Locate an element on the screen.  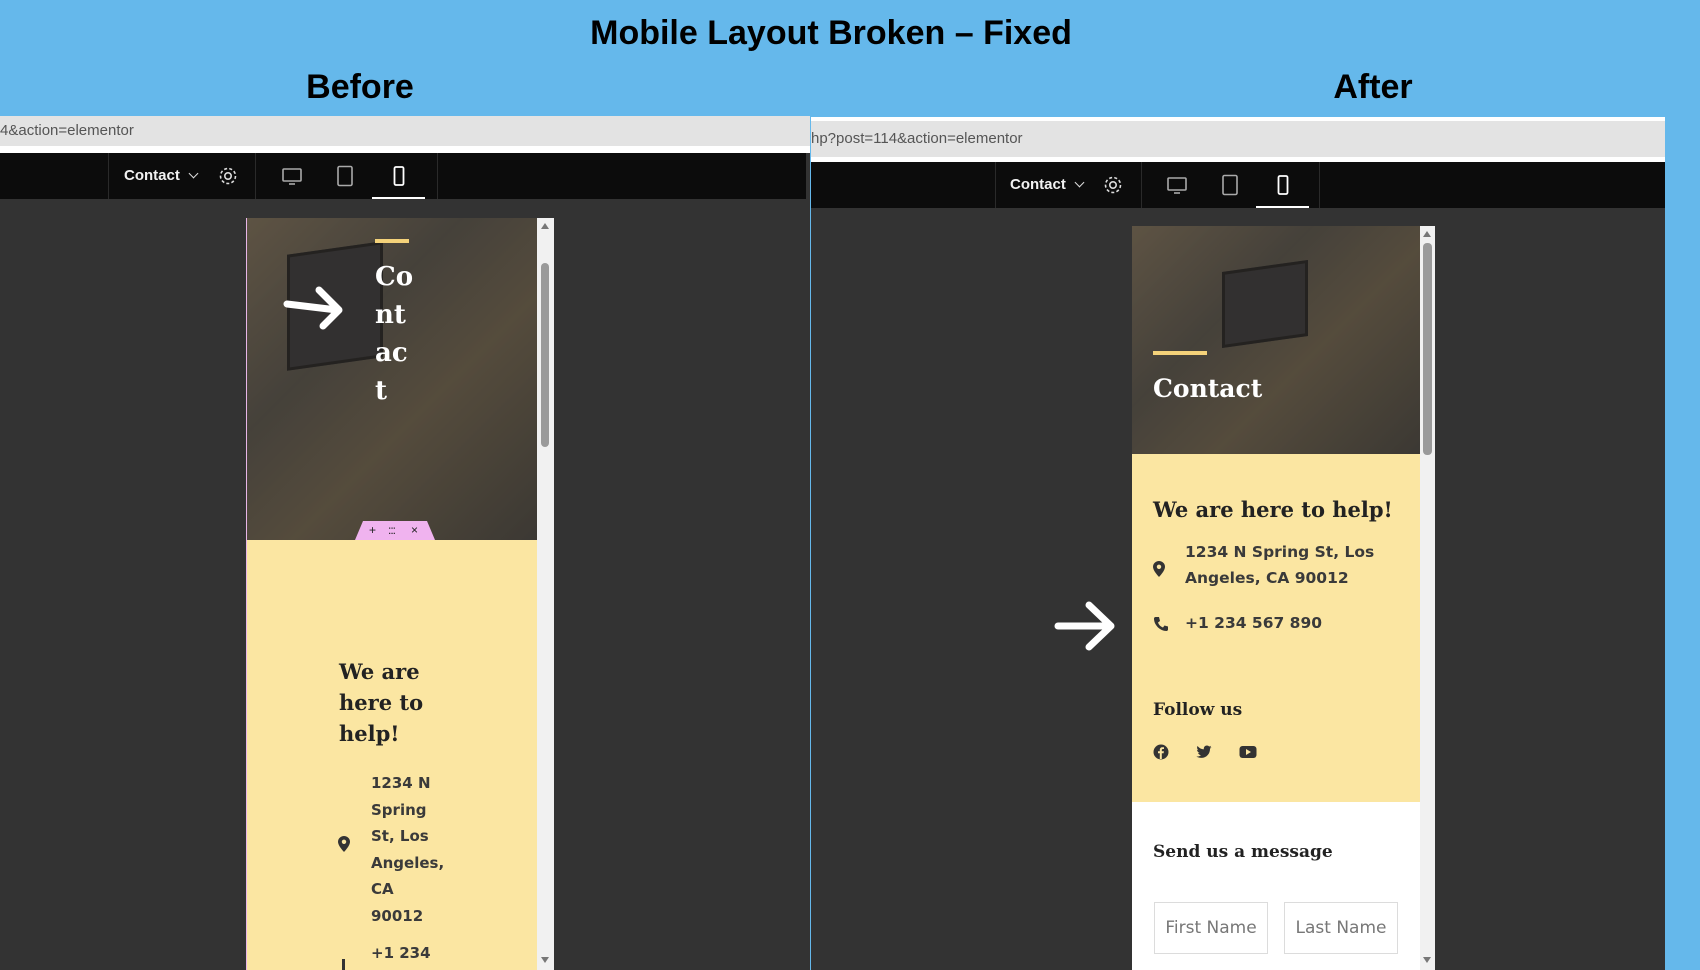
page-title: Mobile Layout Broken – Fixed is located at coordinates (831, 33).